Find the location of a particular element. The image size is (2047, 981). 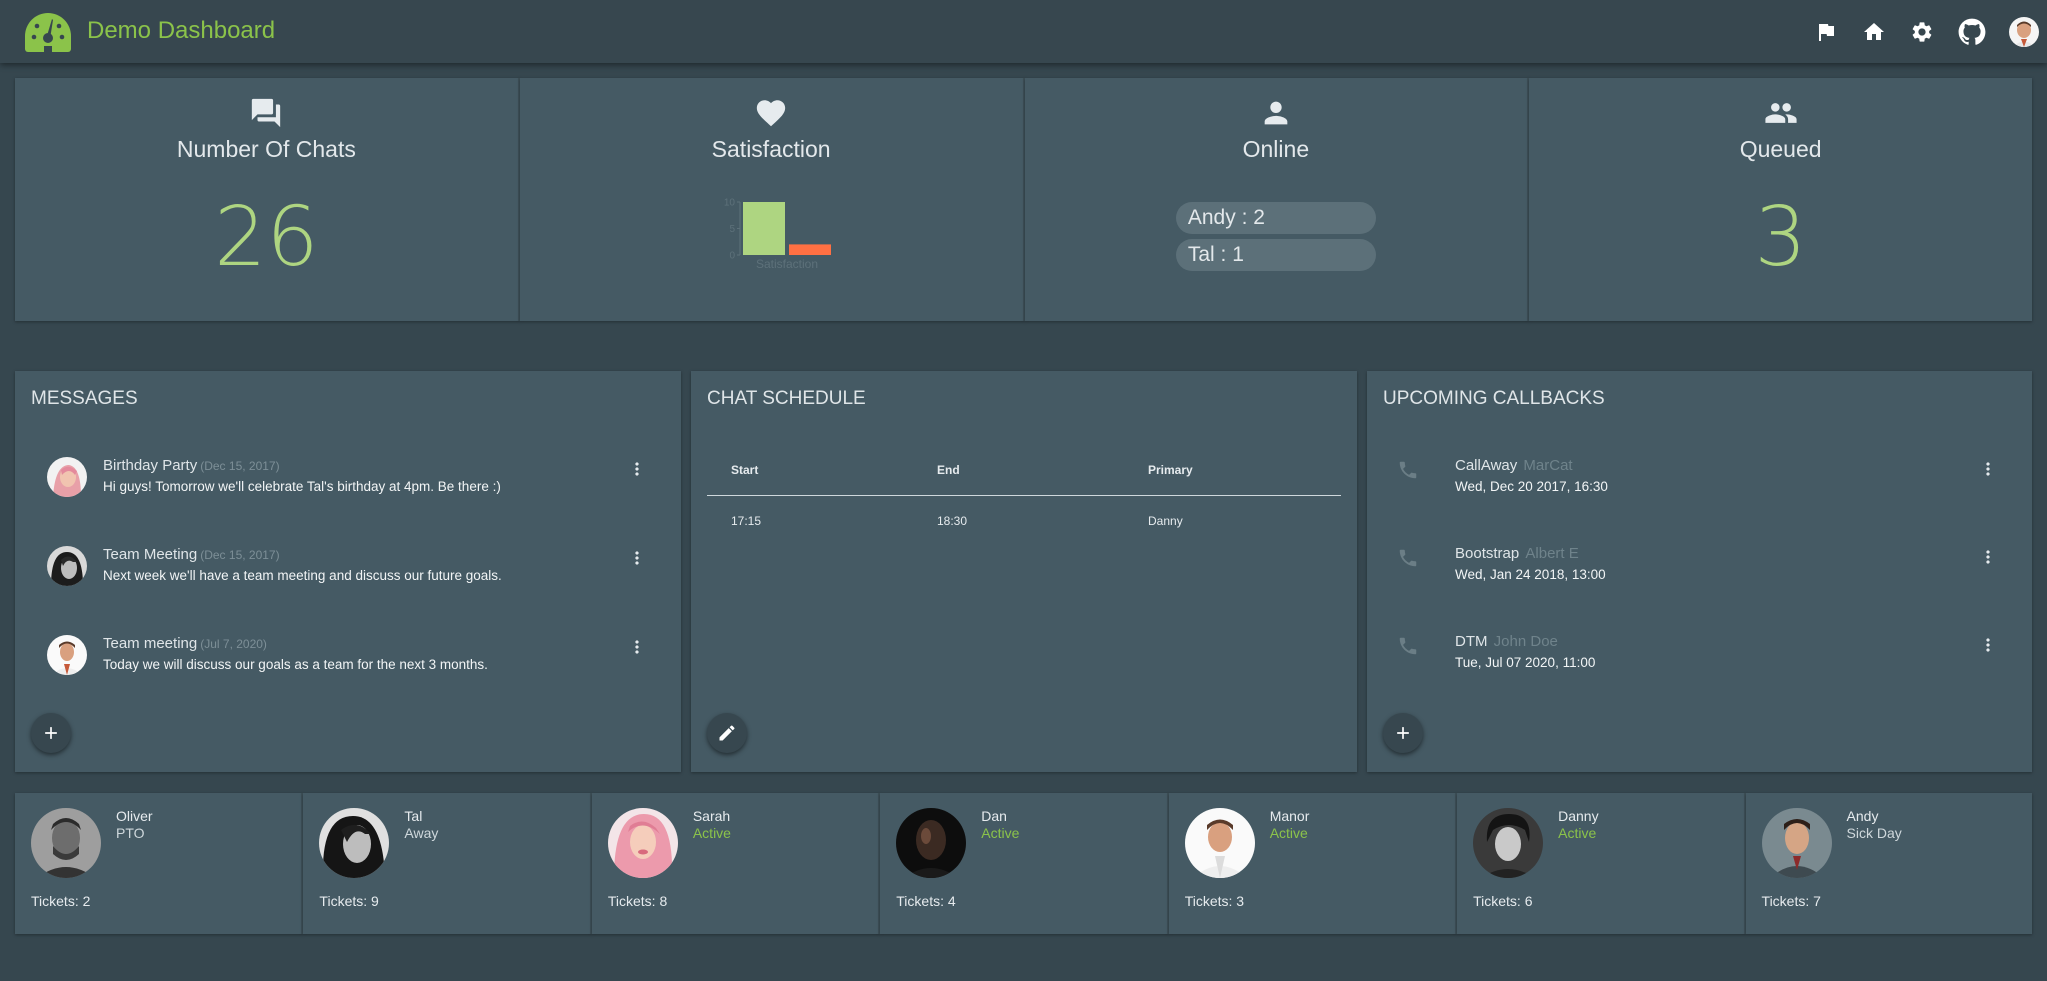

schedule-table: Start End Primary 17:15 18:30 Danny is located at coordinates (1024, 502).